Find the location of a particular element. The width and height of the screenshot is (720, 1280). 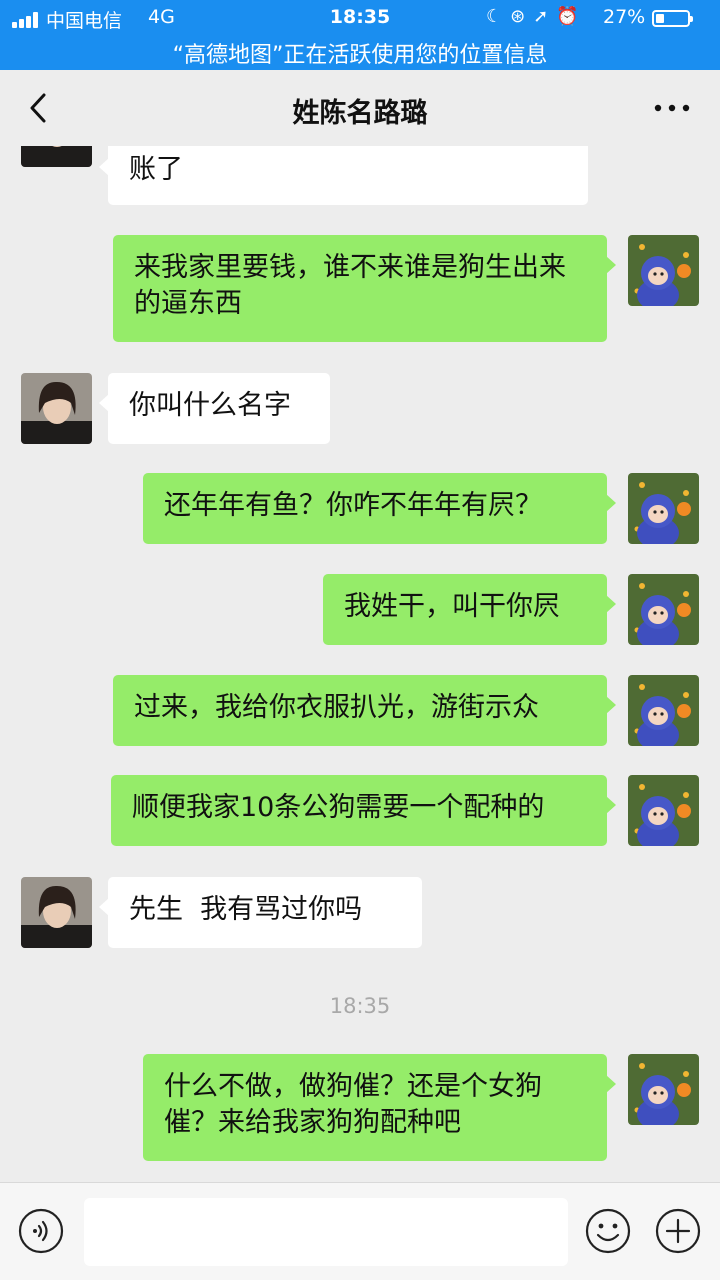

status-icons: ☾⊛➚⏰ is located at coordinates (536, 16).